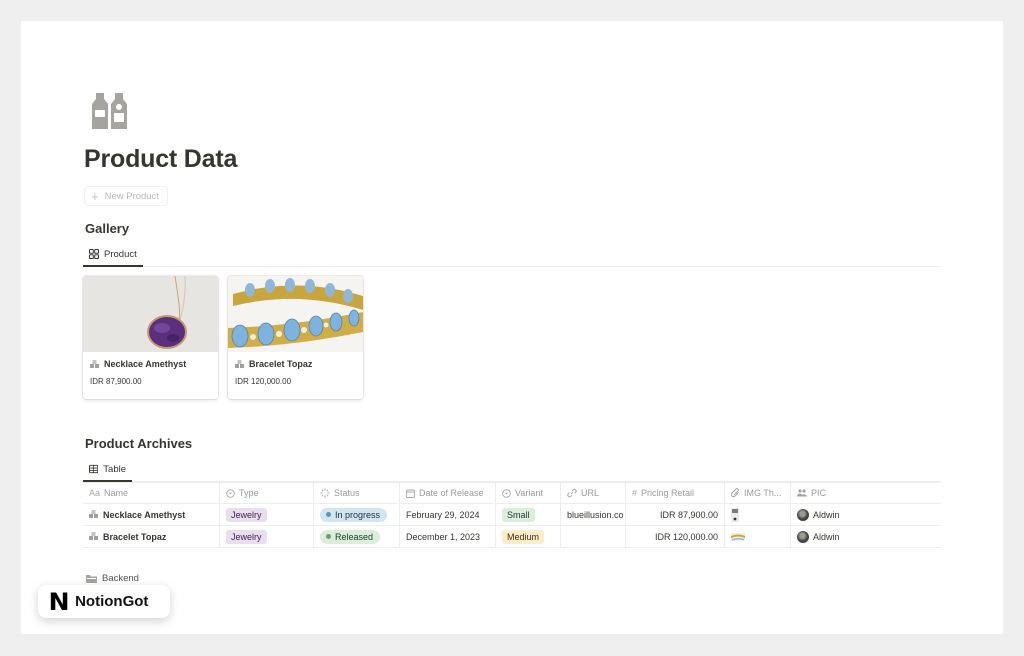 Image resolution: width=1024 pixels, height=656 pixels. Describe the element at coordinates (735, 493) in the screenshot. I see `attachment-icon` at that location.